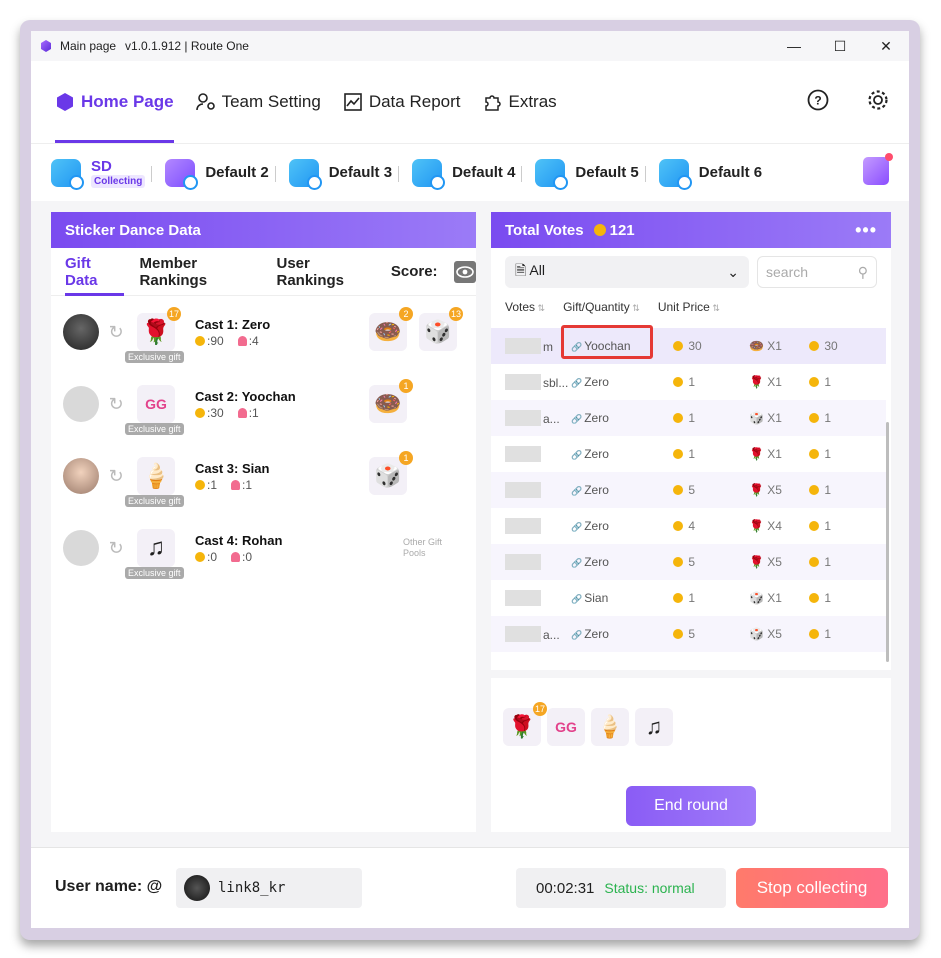 The height and width of the screenshot is (958, 941). Describe the element at coordinates (525, 724) in the screenshot. I see `rose-gift-icon: 🌹 17` at that location.